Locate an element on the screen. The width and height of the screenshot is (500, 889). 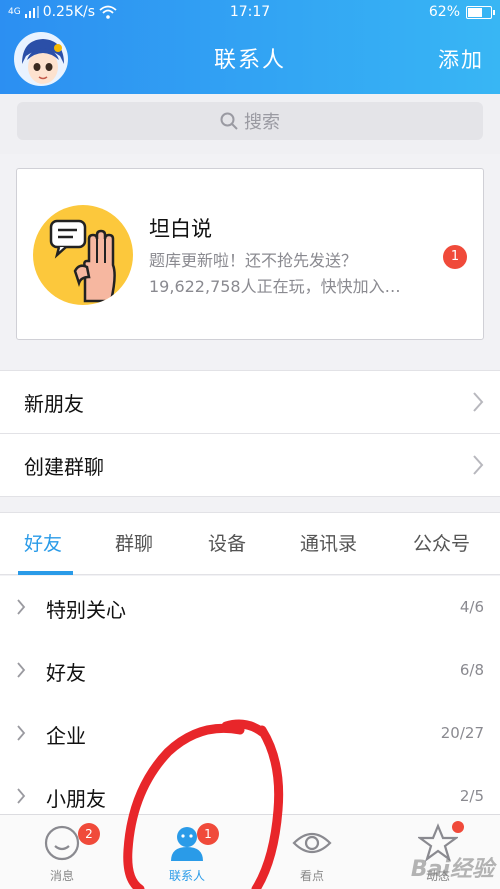
group-count: 4/6 is located at coordinates (471, 607).